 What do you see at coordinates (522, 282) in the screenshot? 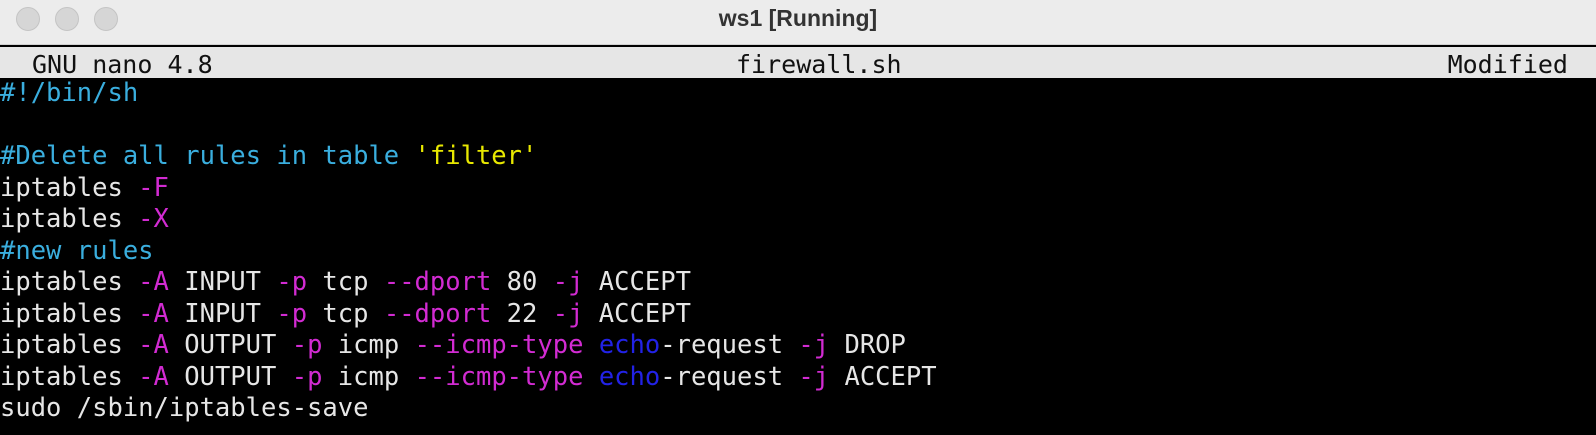
I see `code-token-text: 80` at bounding box center [522, 282].